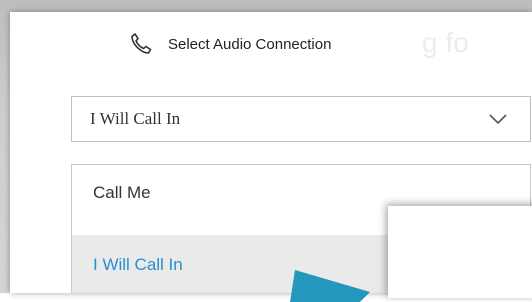  Describe the element at coordinates (445, 42) in the screenshot. I see `background-text: g fo` at that location.